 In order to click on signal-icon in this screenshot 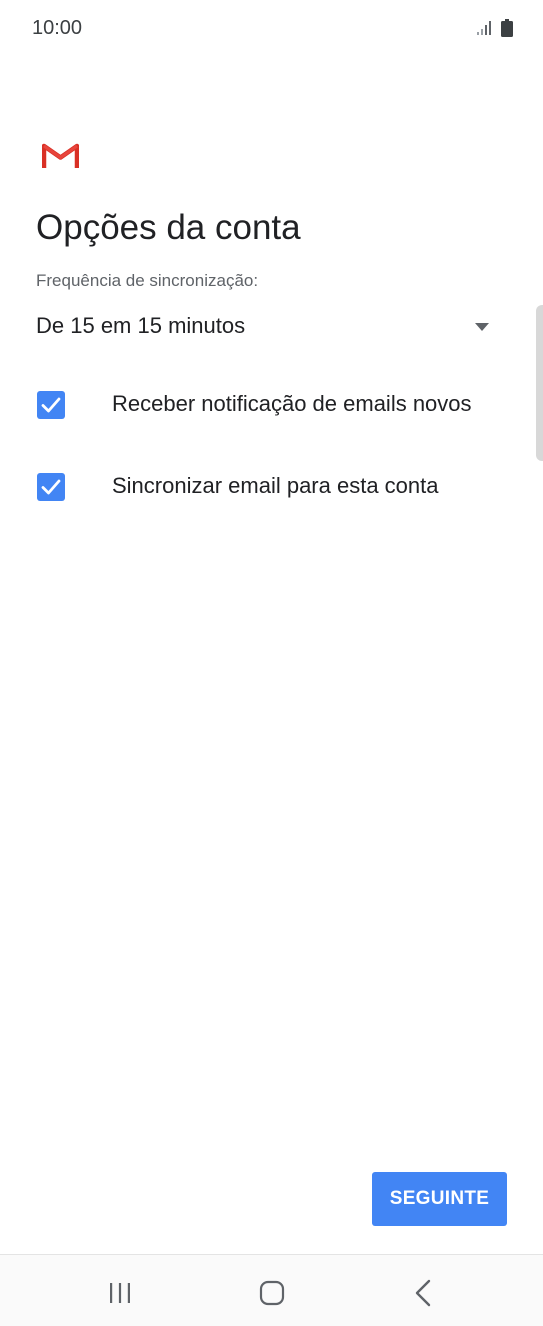, I will do `click(484, 28)`.